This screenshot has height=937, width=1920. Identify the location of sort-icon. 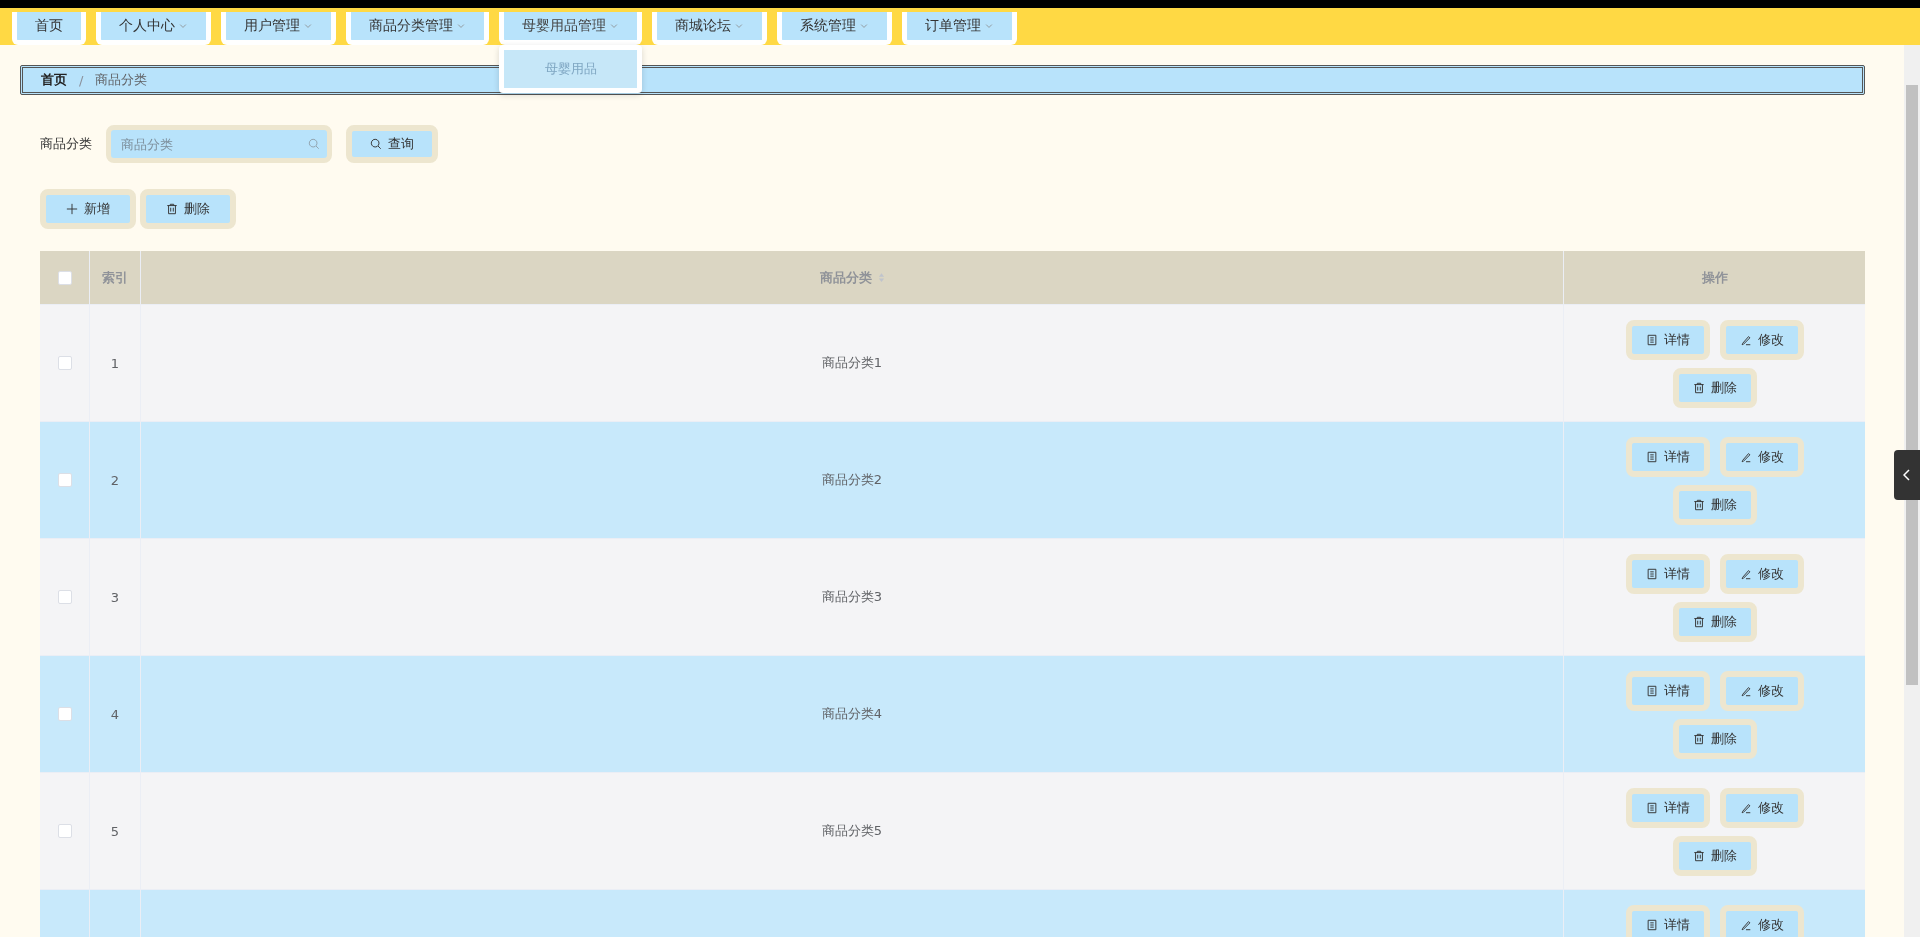
(881, 277).